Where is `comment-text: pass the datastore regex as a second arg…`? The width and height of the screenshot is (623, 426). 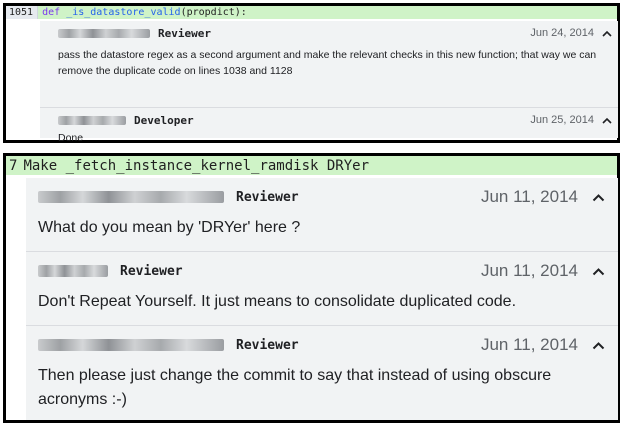 comment-text: pass the datastore regex as a second arg… is located at coordinates (327, 63).